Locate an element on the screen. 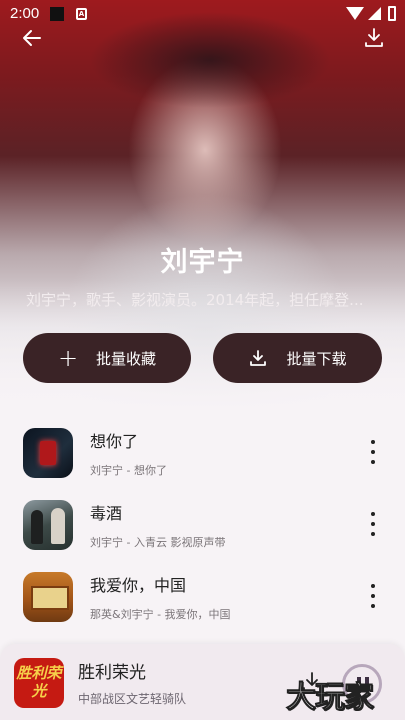 This screenshot has height=720, width=405. song-subtitle: 刘宇宁 - 想你了 is located at coordinates (128, 470).